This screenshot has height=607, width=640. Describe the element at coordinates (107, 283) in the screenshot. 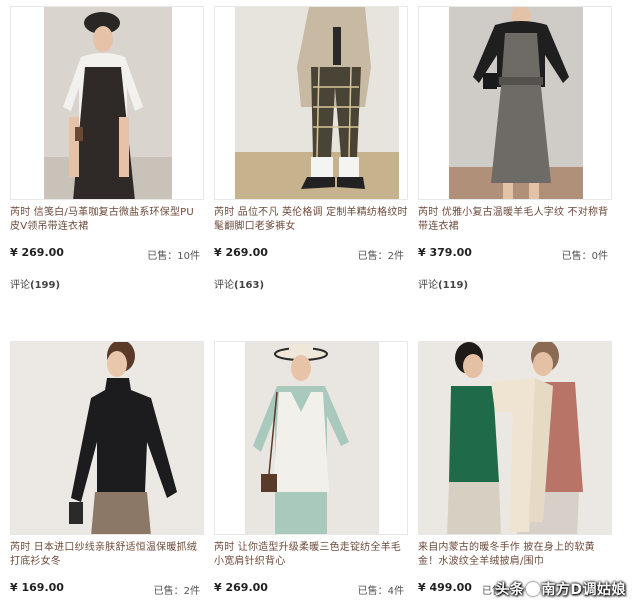

I see `comments-link: 评论(199)` at that location.